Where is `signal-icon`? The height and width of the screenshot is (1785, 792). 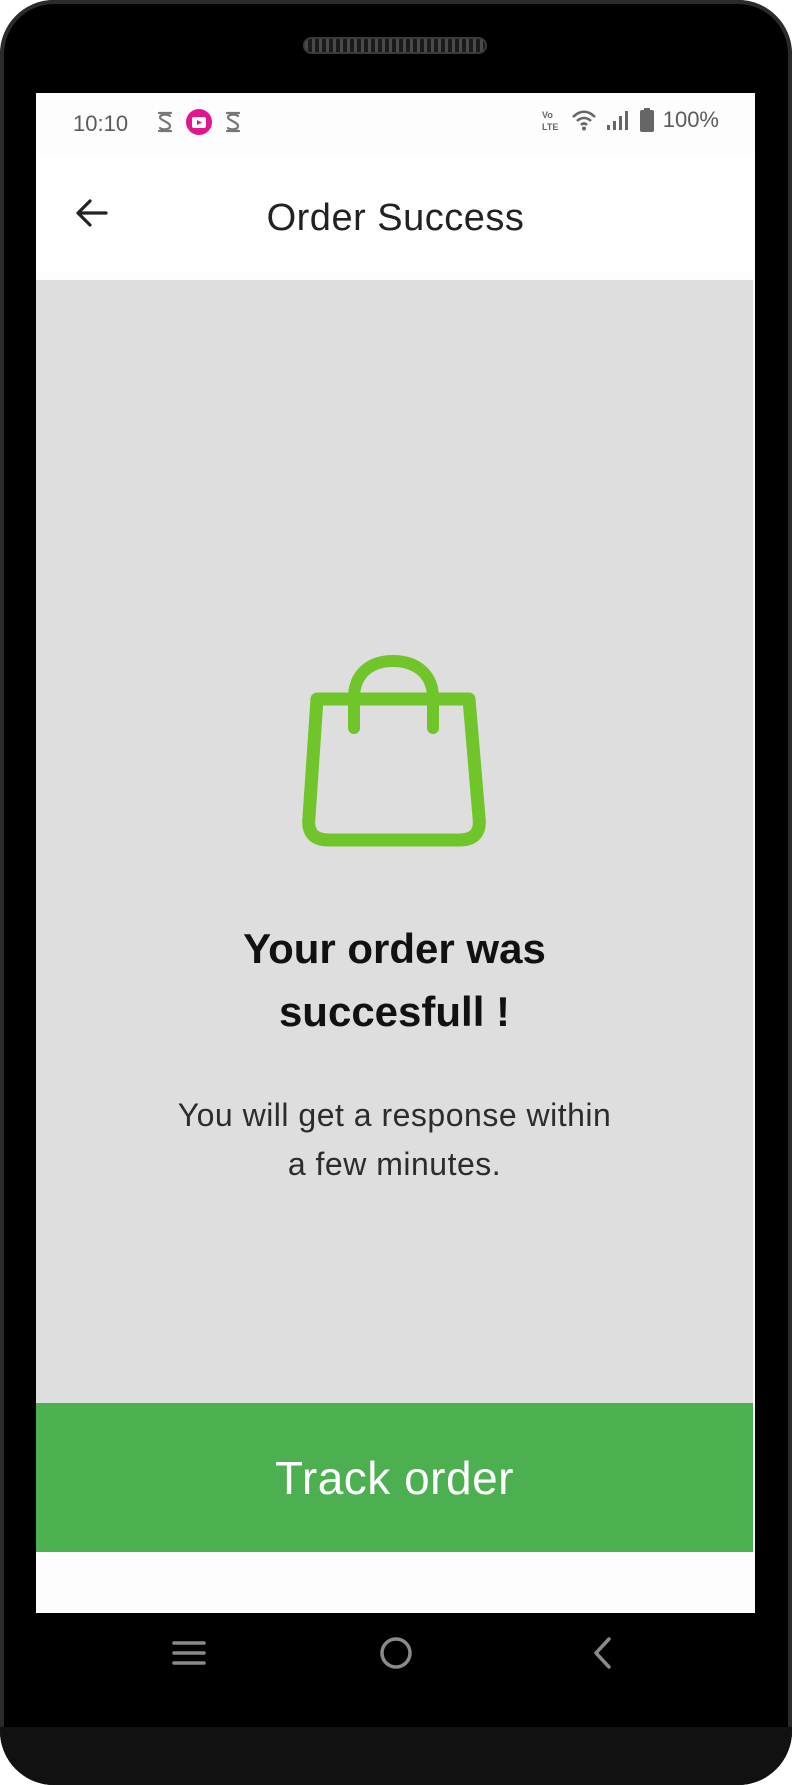 signal-icon is located at coordinates (617, 120).